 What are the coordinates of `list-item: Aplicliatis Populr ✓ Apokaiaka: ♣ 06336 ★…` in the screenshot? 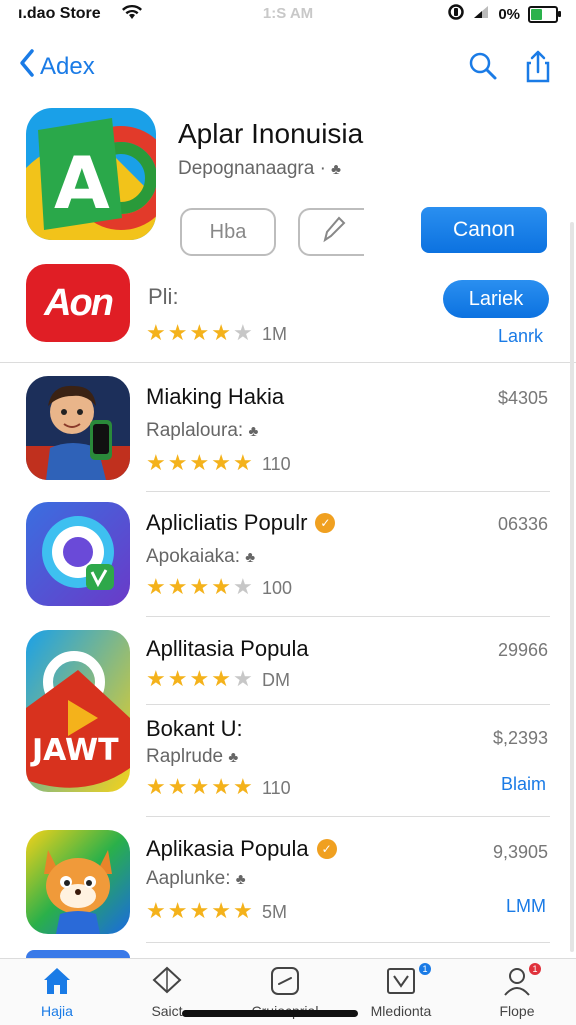 It's located at (288, 558).